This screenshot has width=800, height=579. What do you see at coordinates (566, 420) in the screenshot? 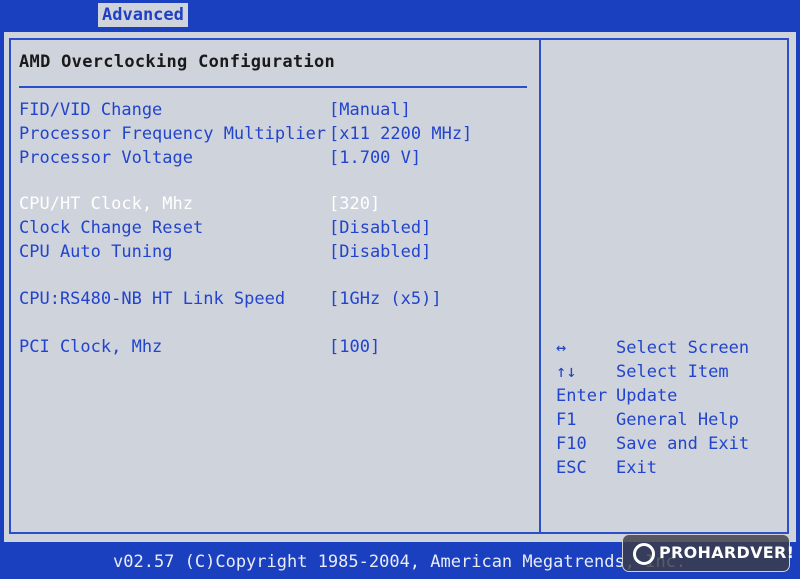
I see `help-key: F1` at bounding box center [566, 420].